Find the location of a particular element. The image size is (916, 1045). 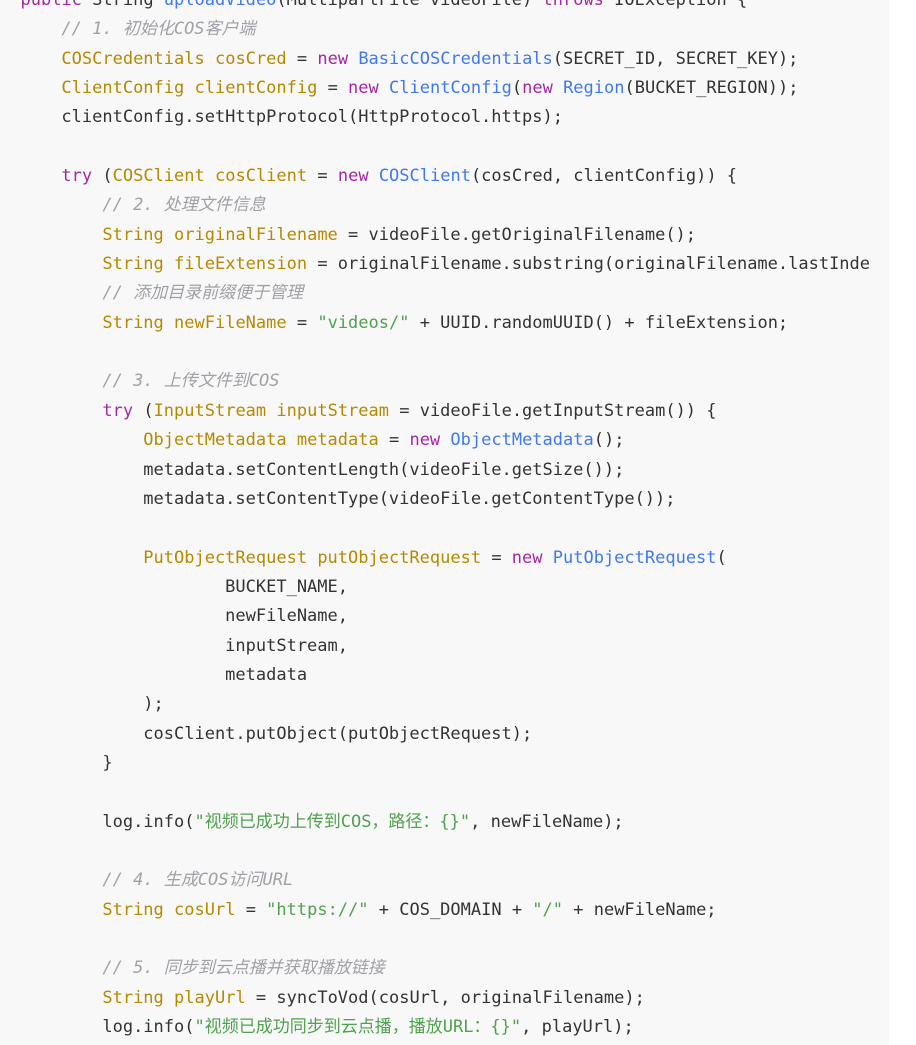

code-function: COSClient is located at coordinates (424, 176).